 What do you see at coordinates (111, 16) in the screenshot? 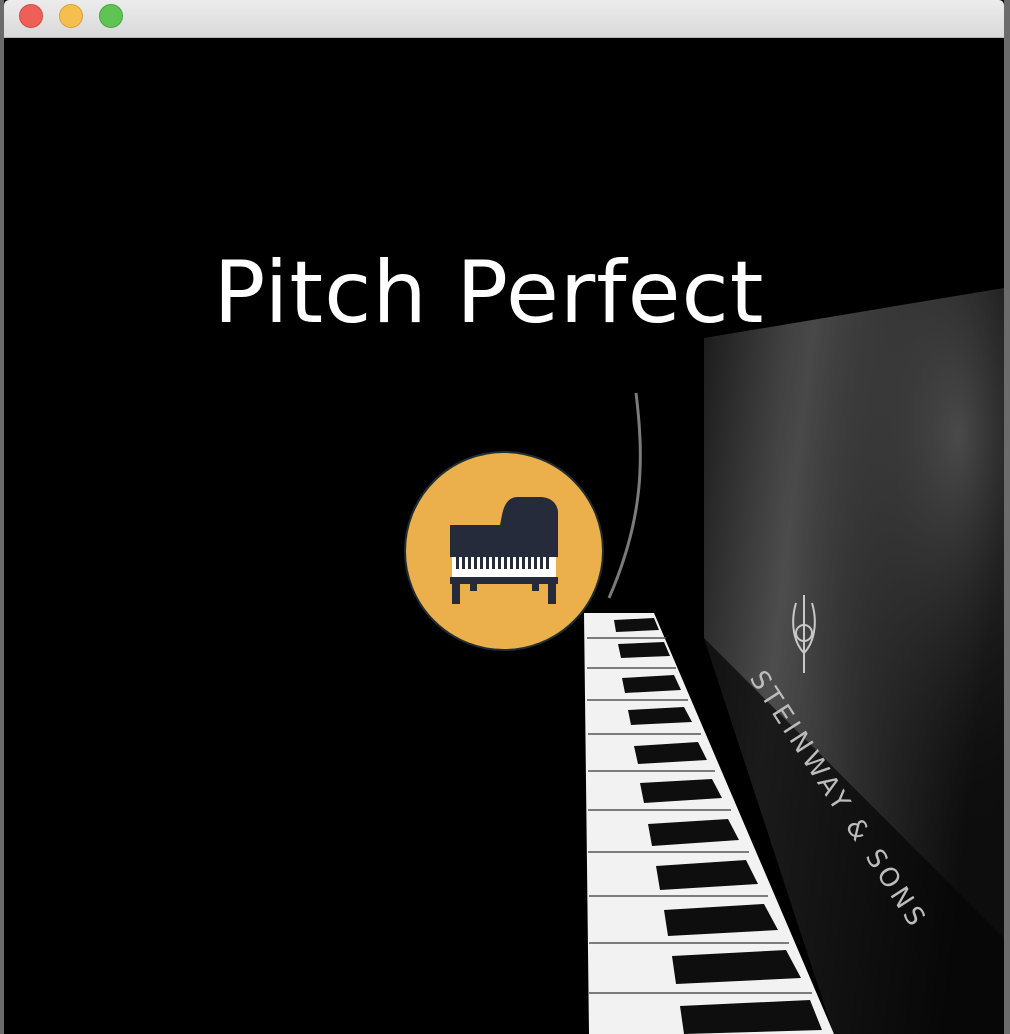
I see `zoom-window-button` at bounding box center [111, 16].